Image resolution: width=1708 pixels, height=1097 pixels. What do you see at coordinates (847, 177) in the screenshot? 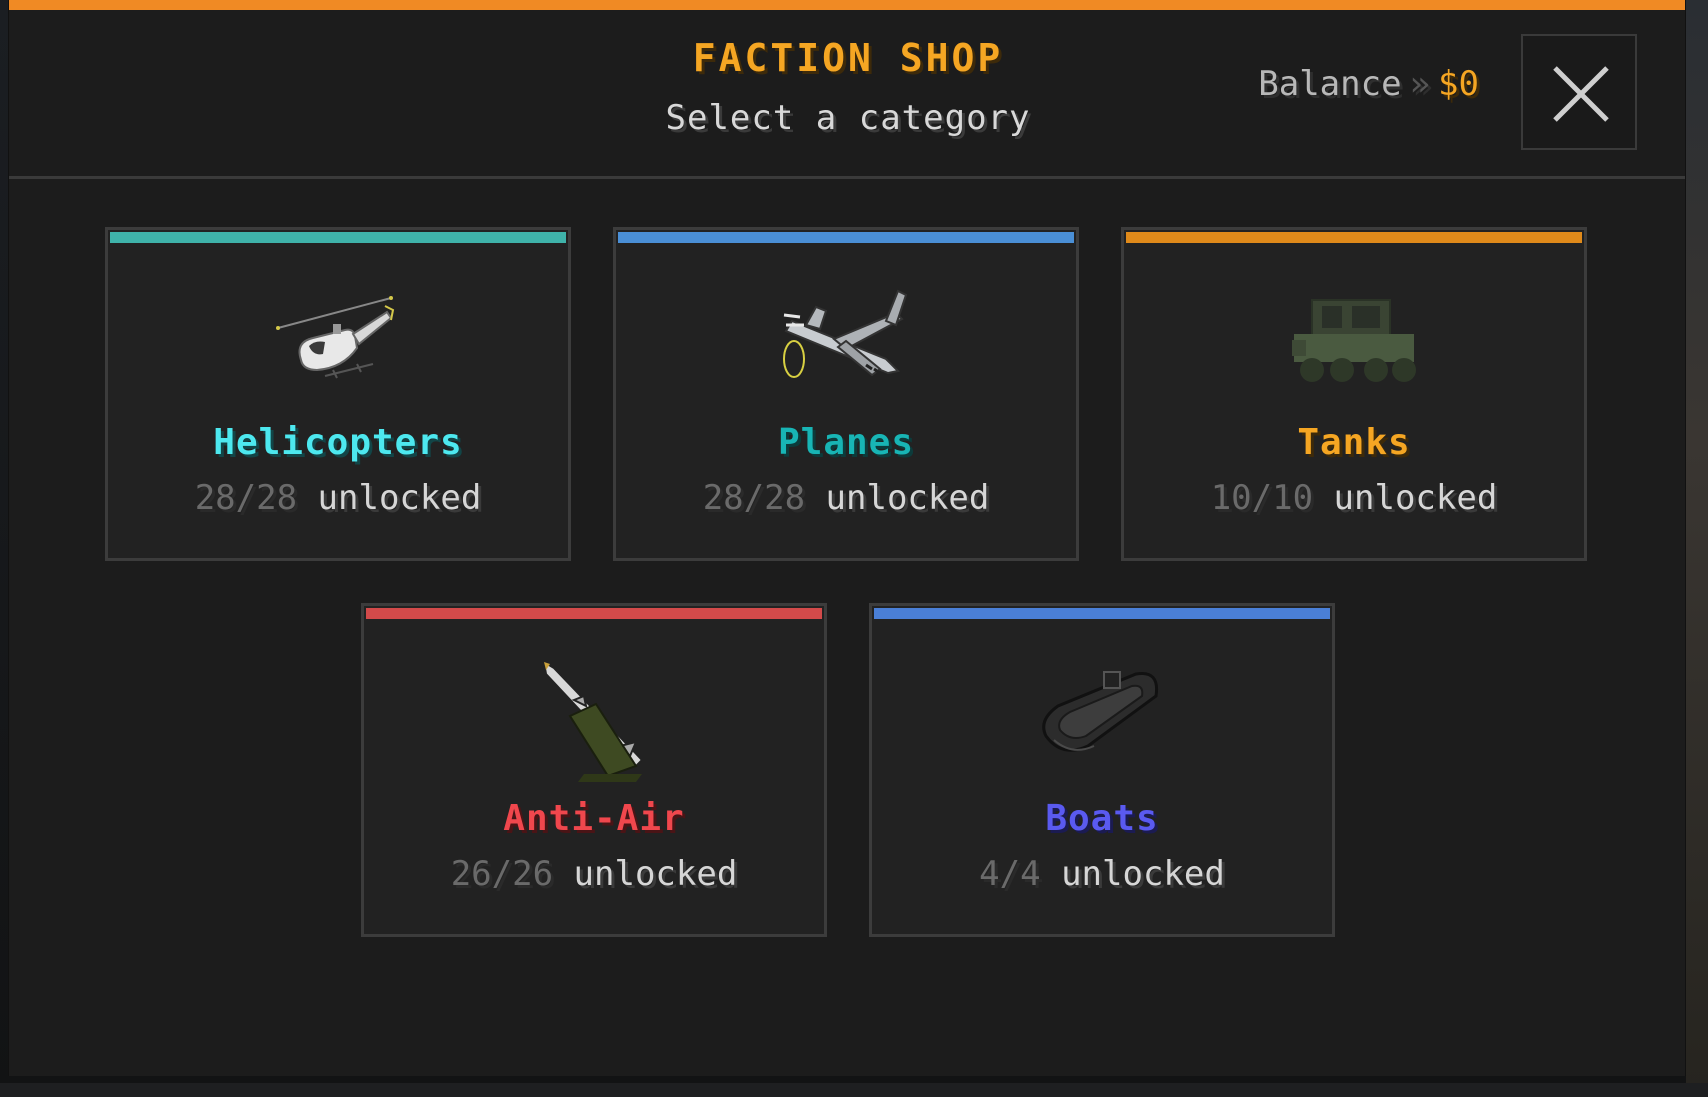
I see `header-divider` at bounding box center [847, 177].